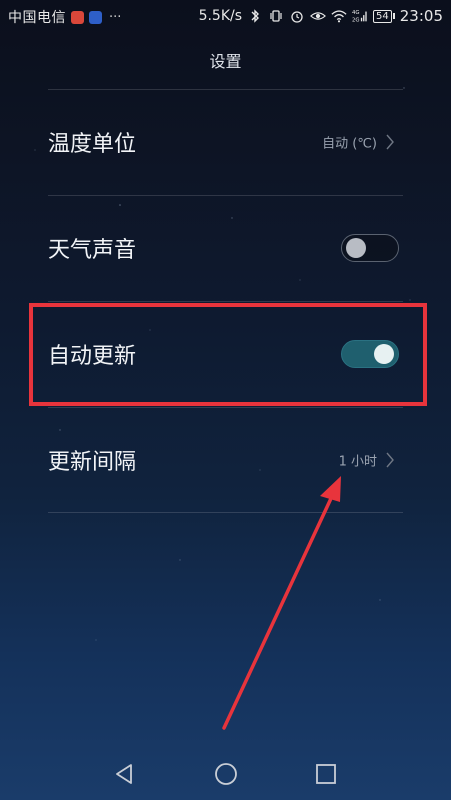 This screenshot has width=451, height=800. I want to click on app-notification-icon, so click(95, 17).